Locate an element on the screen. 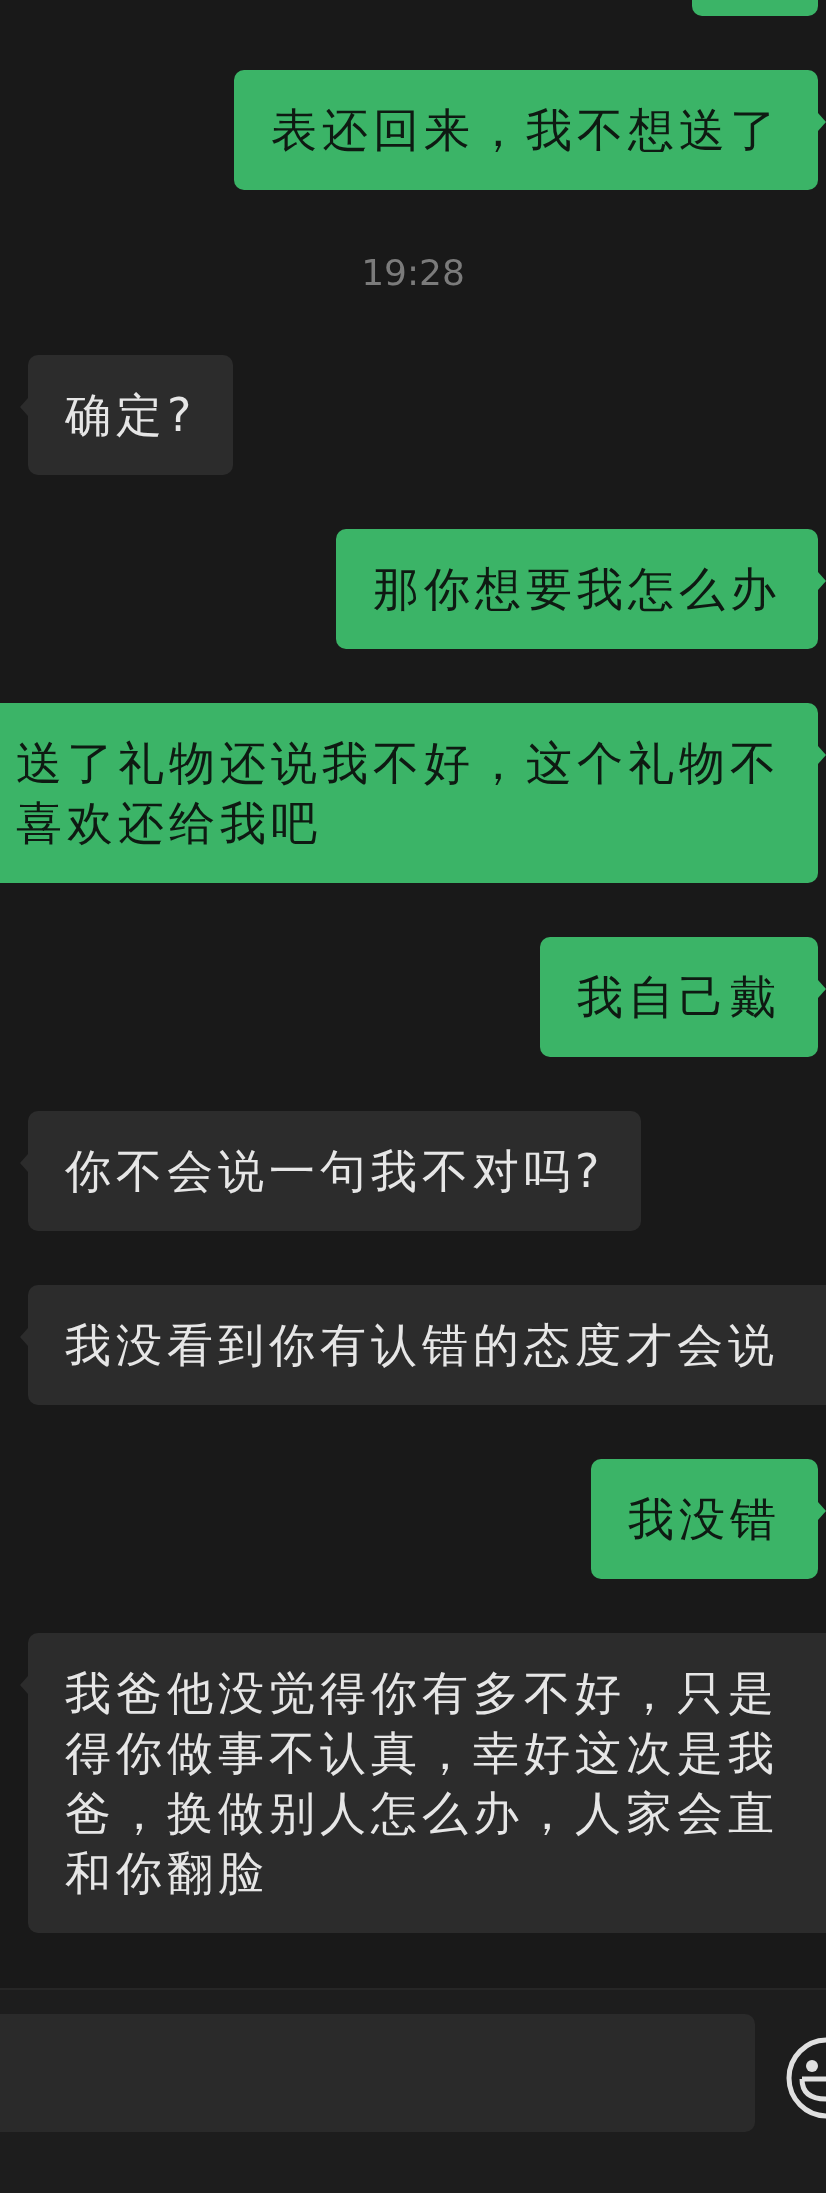 This screenshot has height=2193, width=826. timestamp: 19:28 is located at coordinates (413, 273).